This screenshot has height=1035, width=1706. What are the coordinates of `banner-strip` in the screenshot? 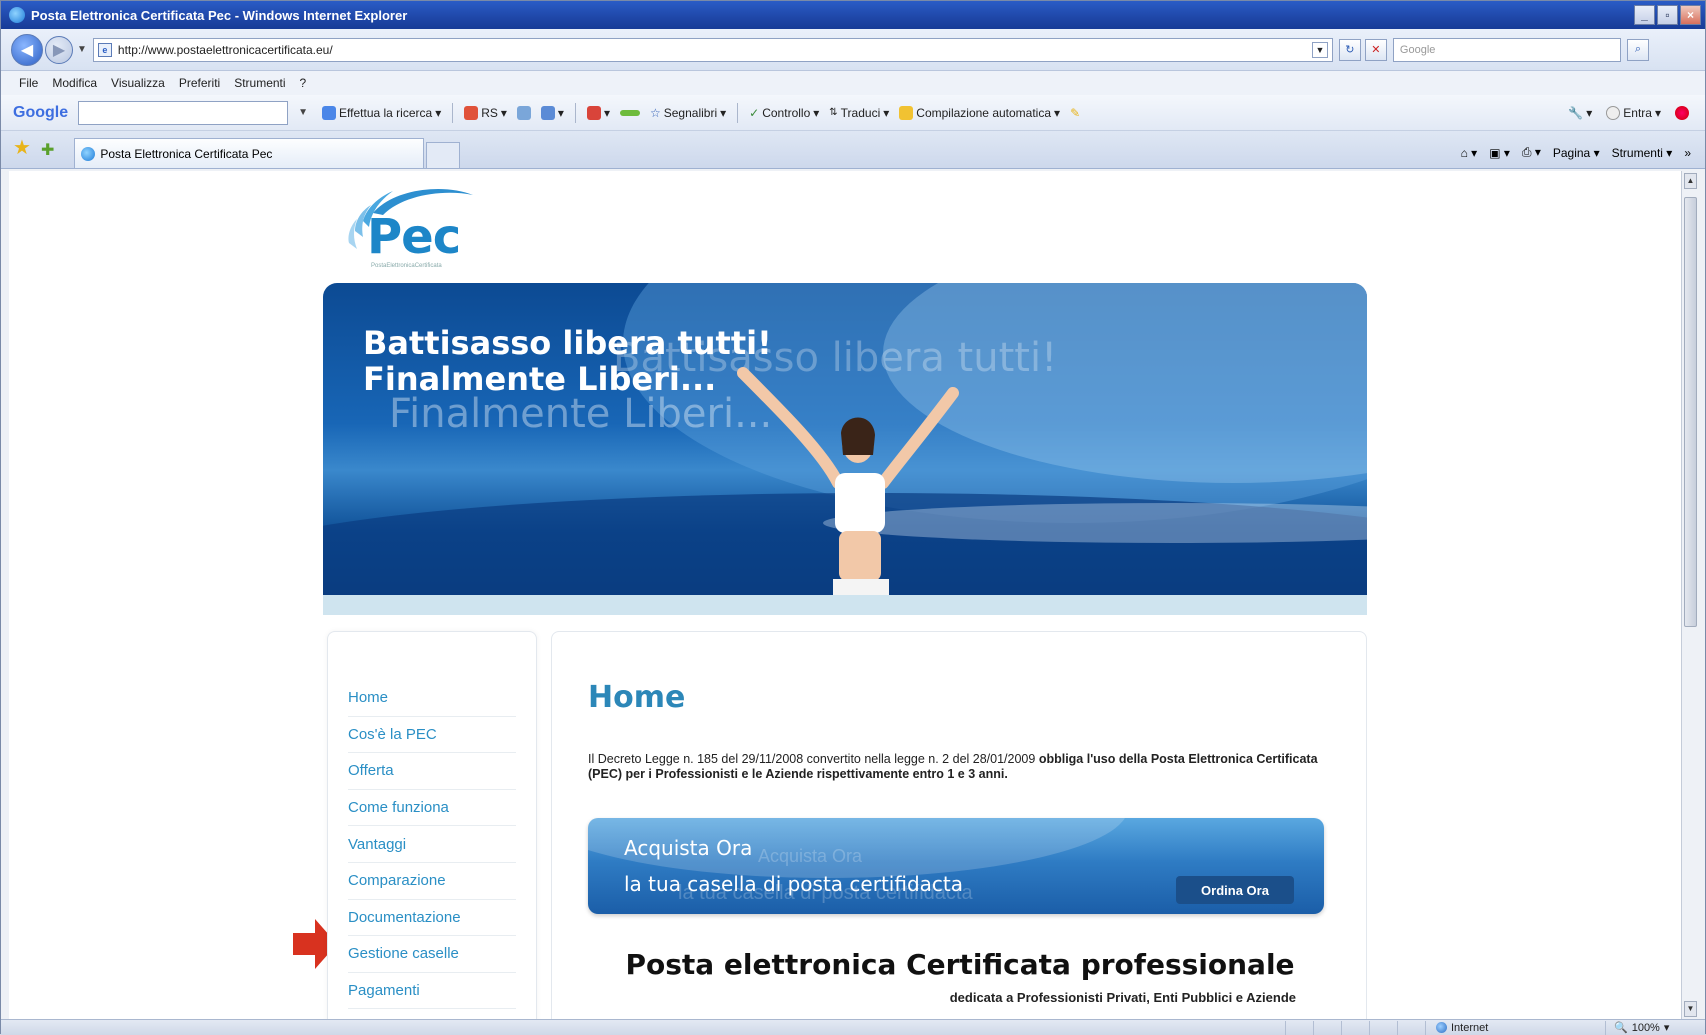 It's located at (845, 605).